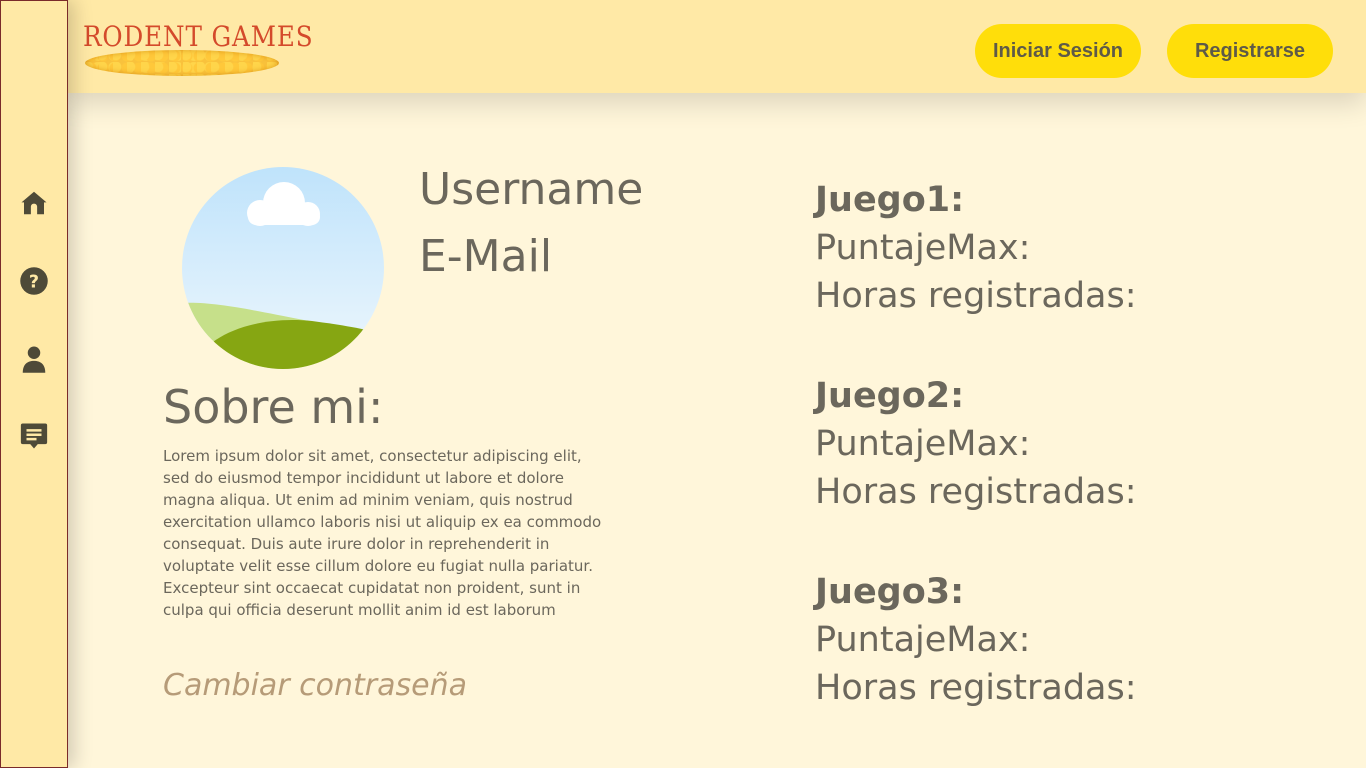  I want to click on about-me-title: Sobre mi:, so click(273, 407).